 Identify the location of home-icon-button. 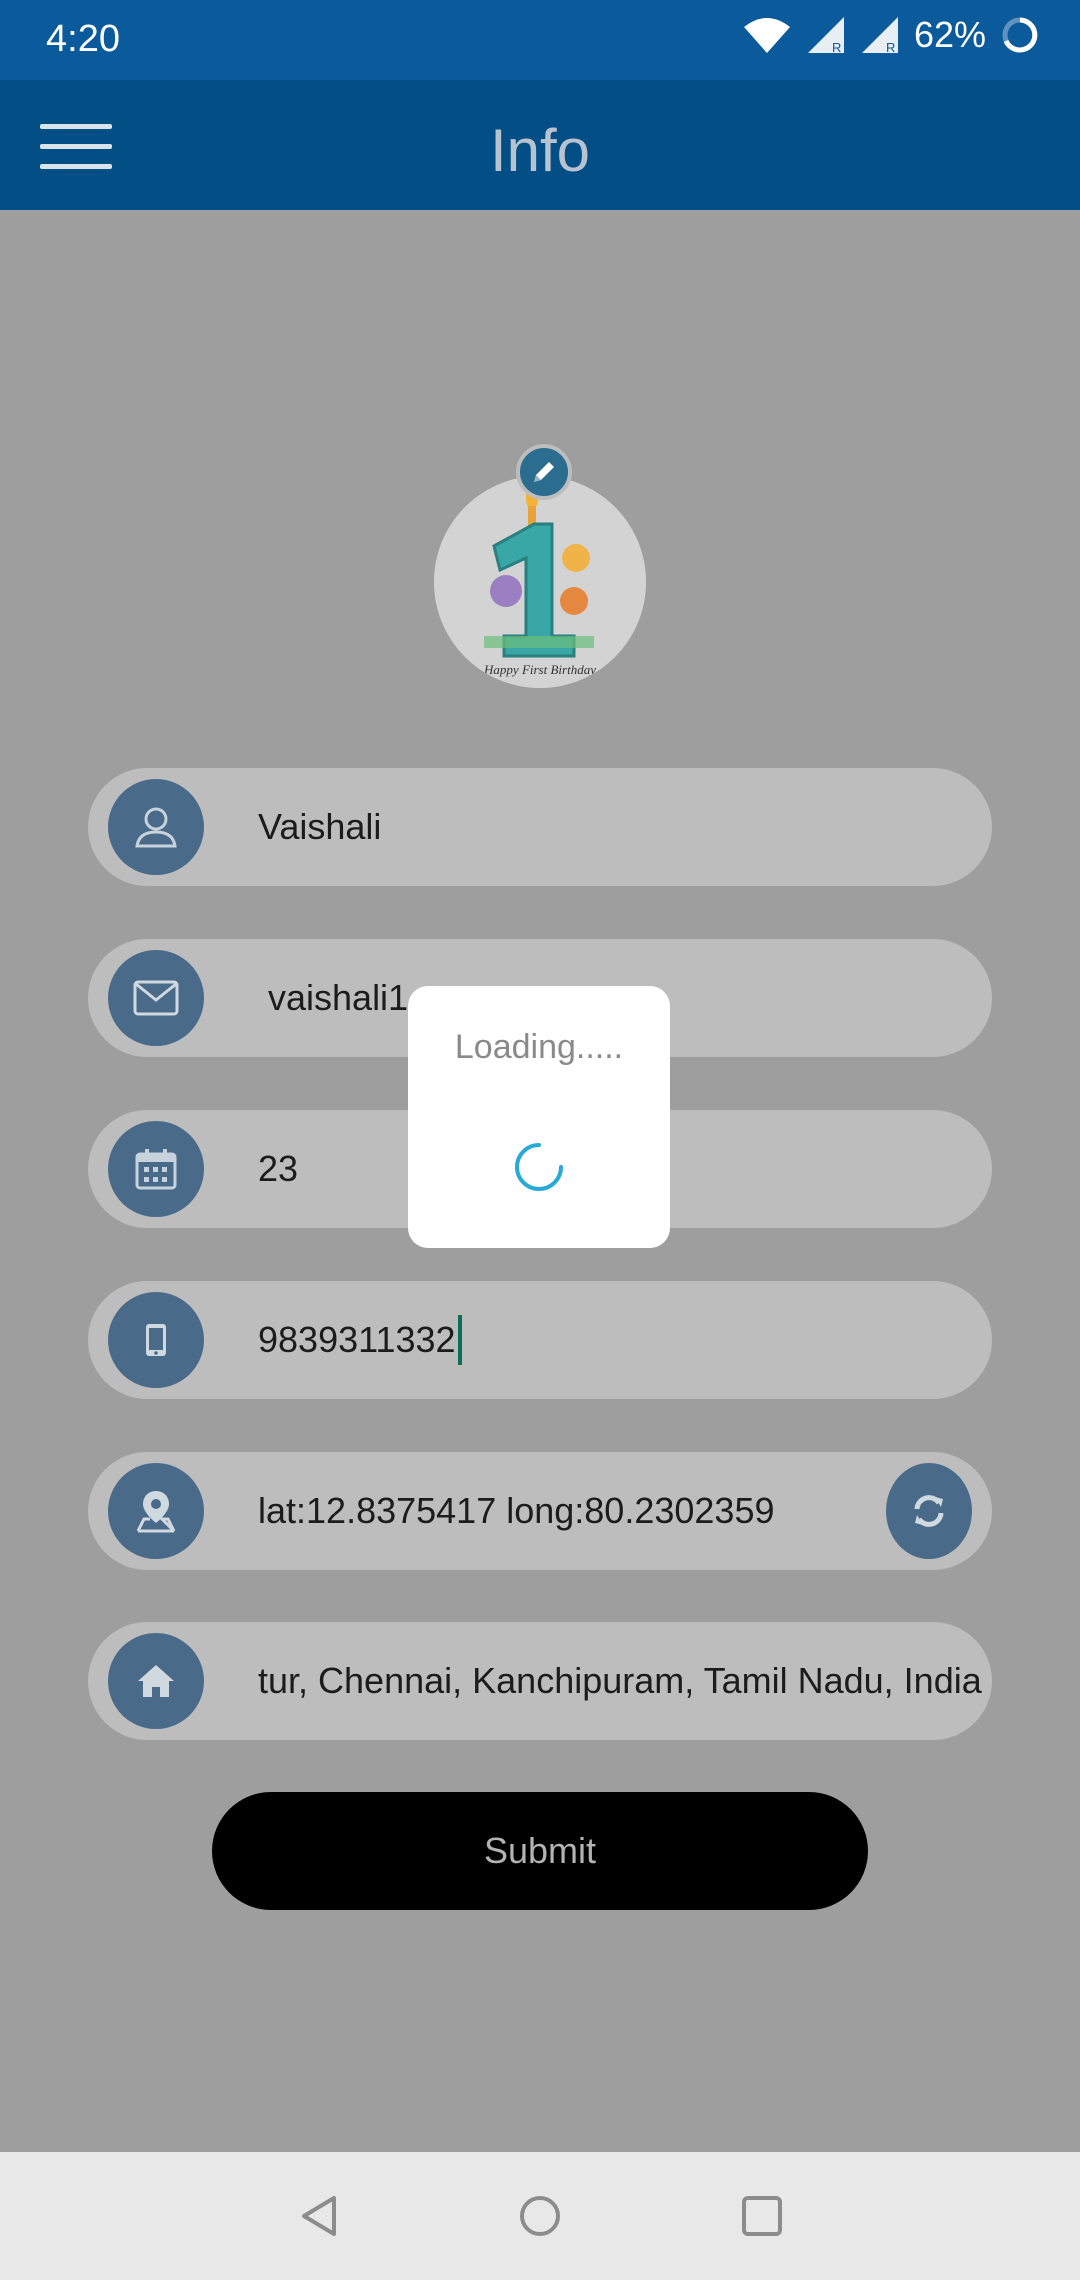
(156, 1681).